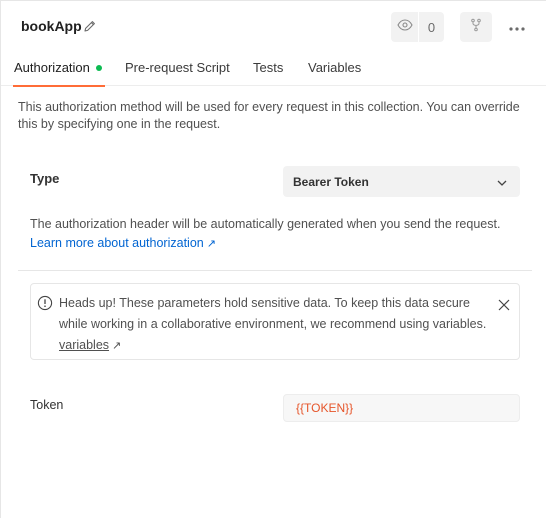 The width and height of the screenshot is (546, 518). What do you see at coordinates (59, 86) in the screenshot?
I see `active-tab-indicator` at bounding box center [59, 86].